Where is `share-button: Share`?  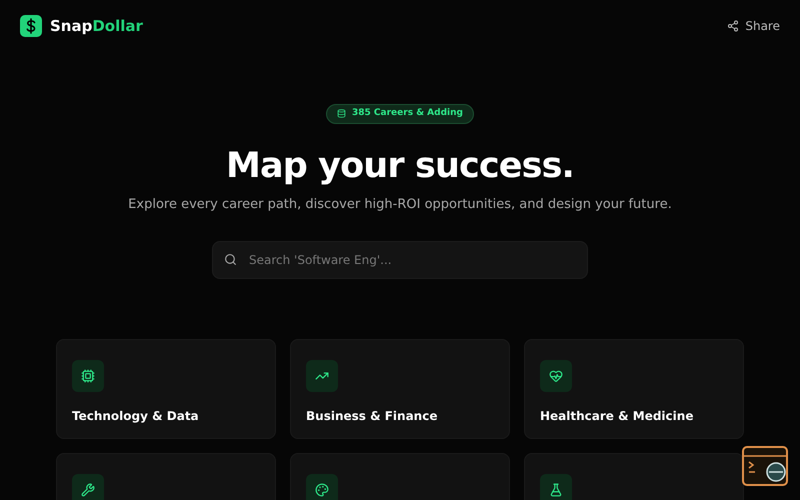 share-button: Share is located at coordinates (753, 26).